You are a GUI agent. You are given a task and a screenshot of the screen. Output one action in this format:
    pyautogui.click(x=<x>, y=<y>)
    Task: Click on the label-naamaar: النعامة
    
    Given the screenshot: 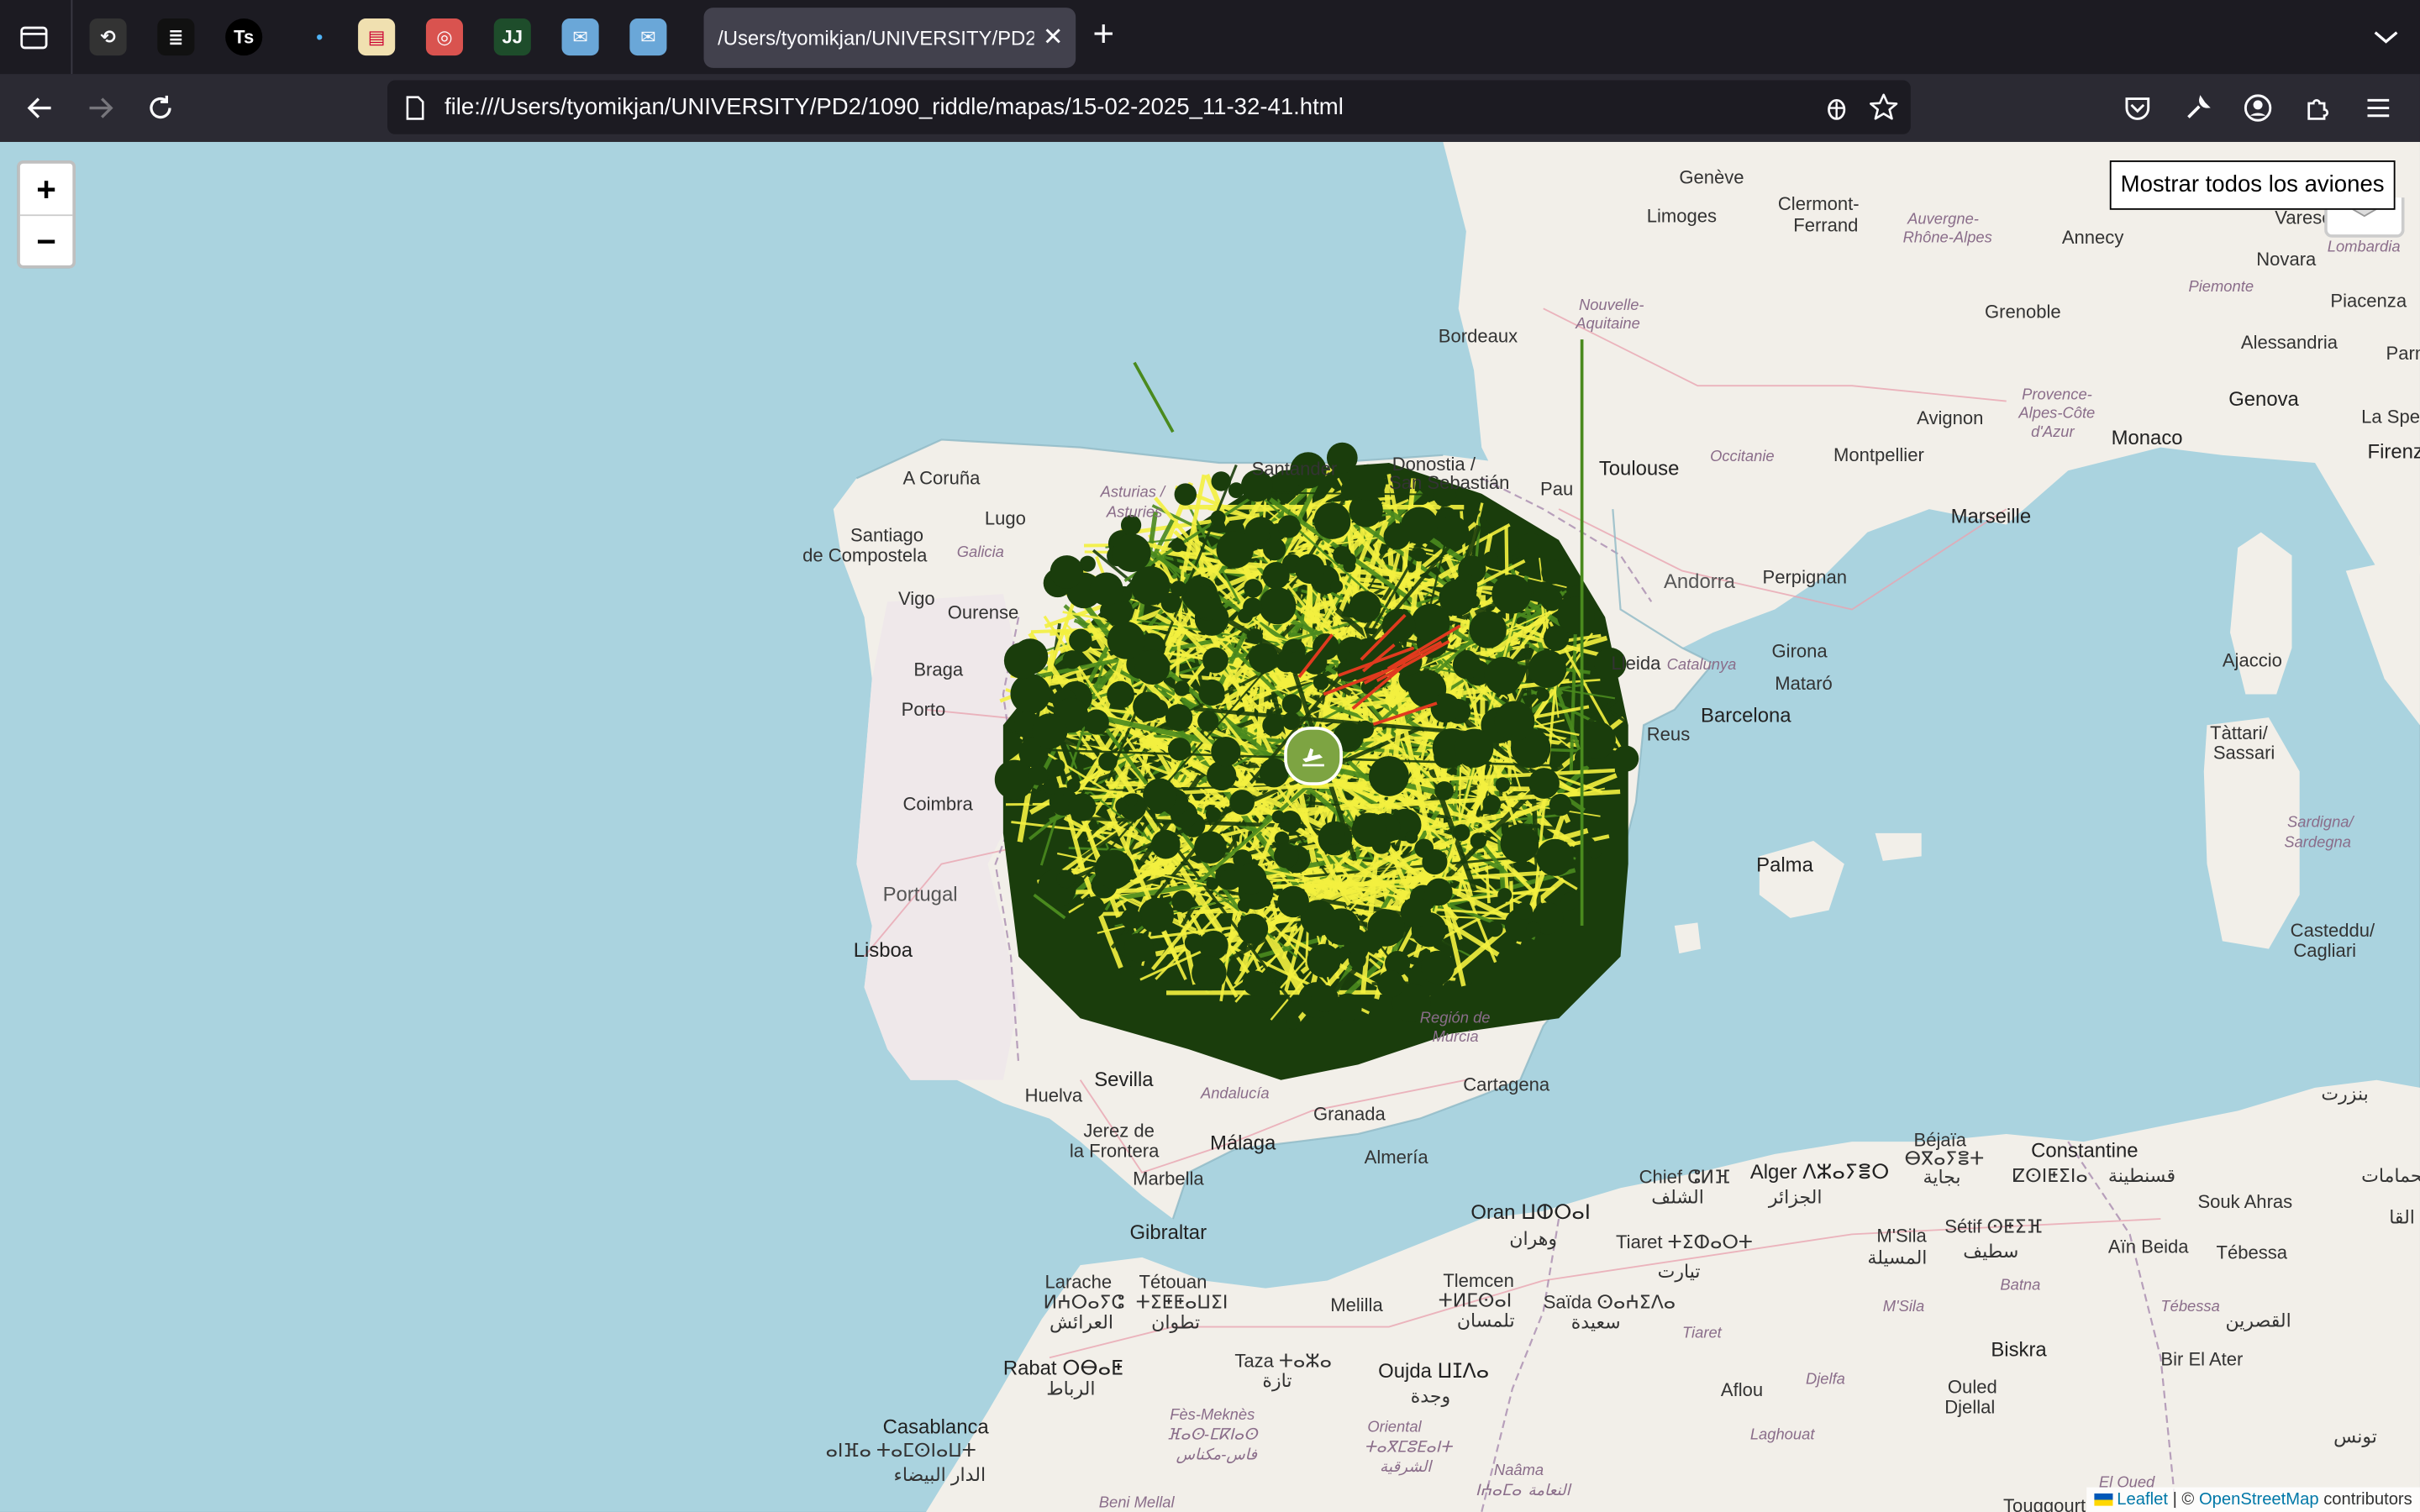 What is the action you would take?
    pyautogui.click(x=1549, y=1491)
    